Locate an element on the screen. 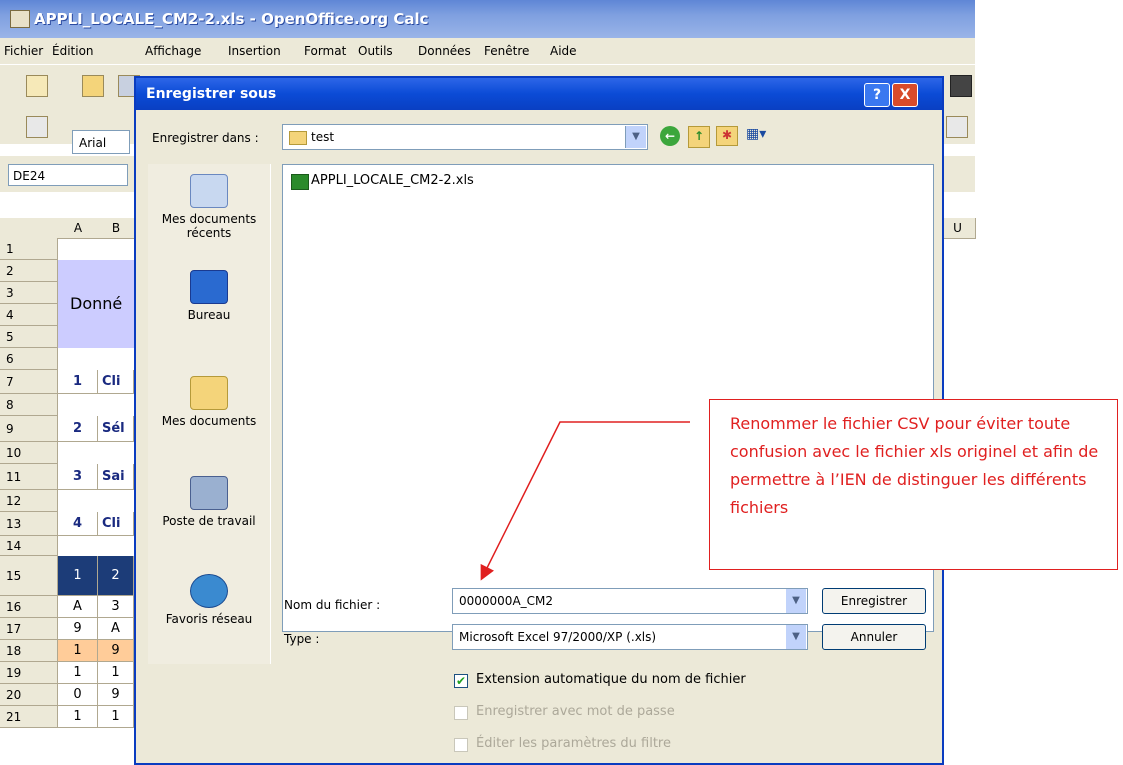  menu-outils: Outils is located at coordinates (375, 51).